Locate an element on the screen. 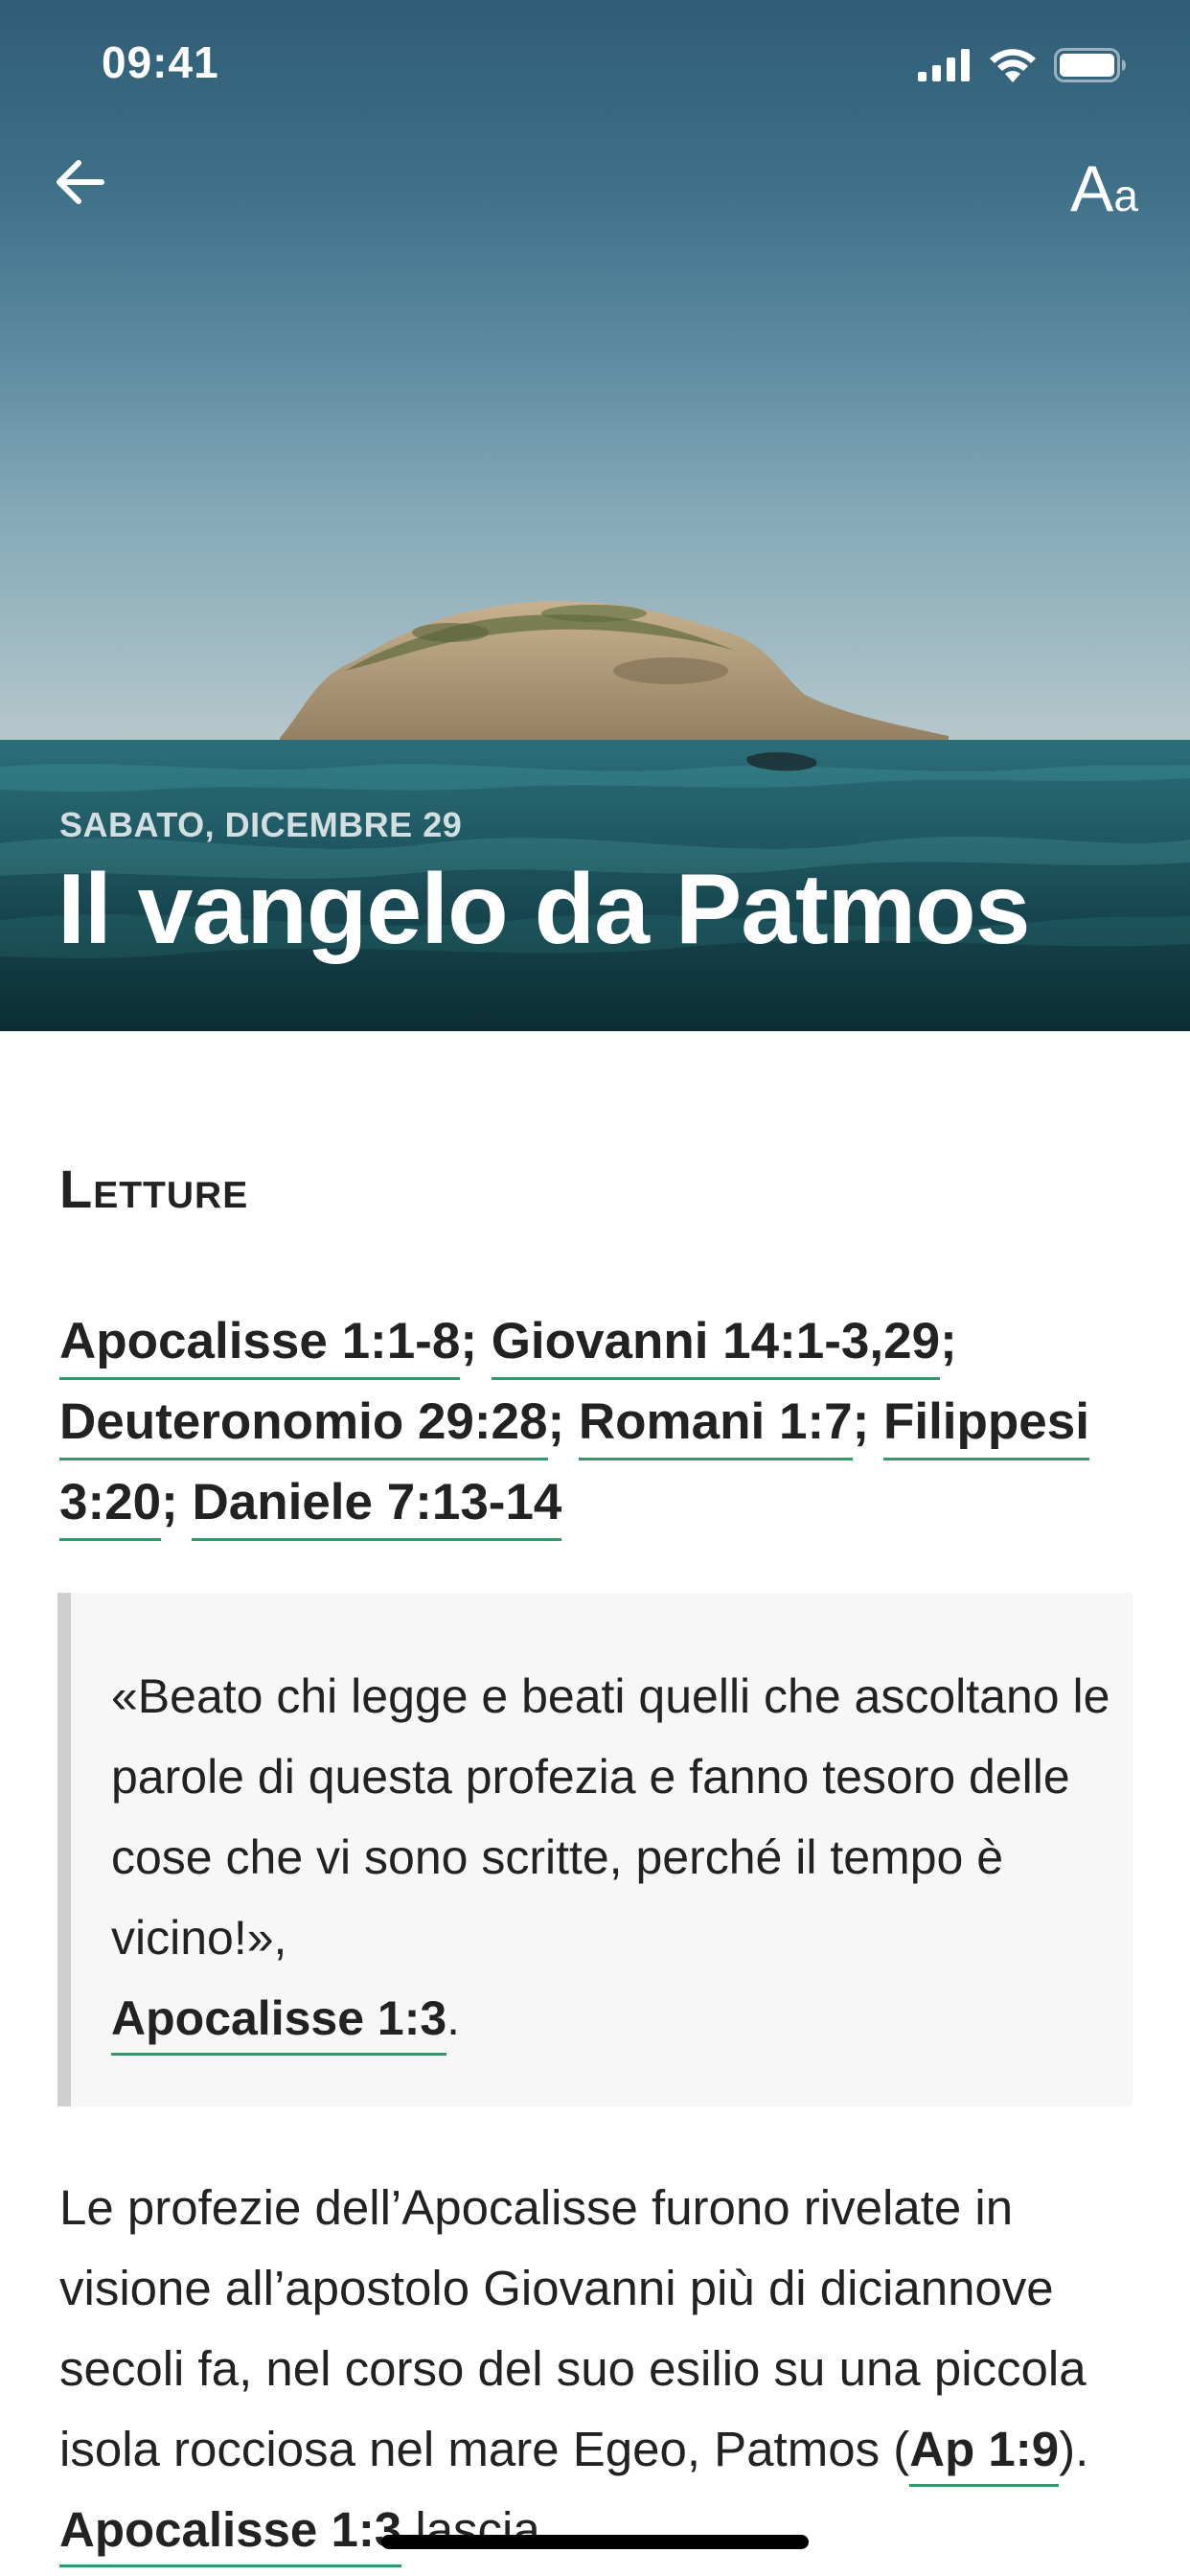 The image size is (1190, 2576). quote-ref-link: Apocalisse 1:3 is located at coordinates (279, 2023).